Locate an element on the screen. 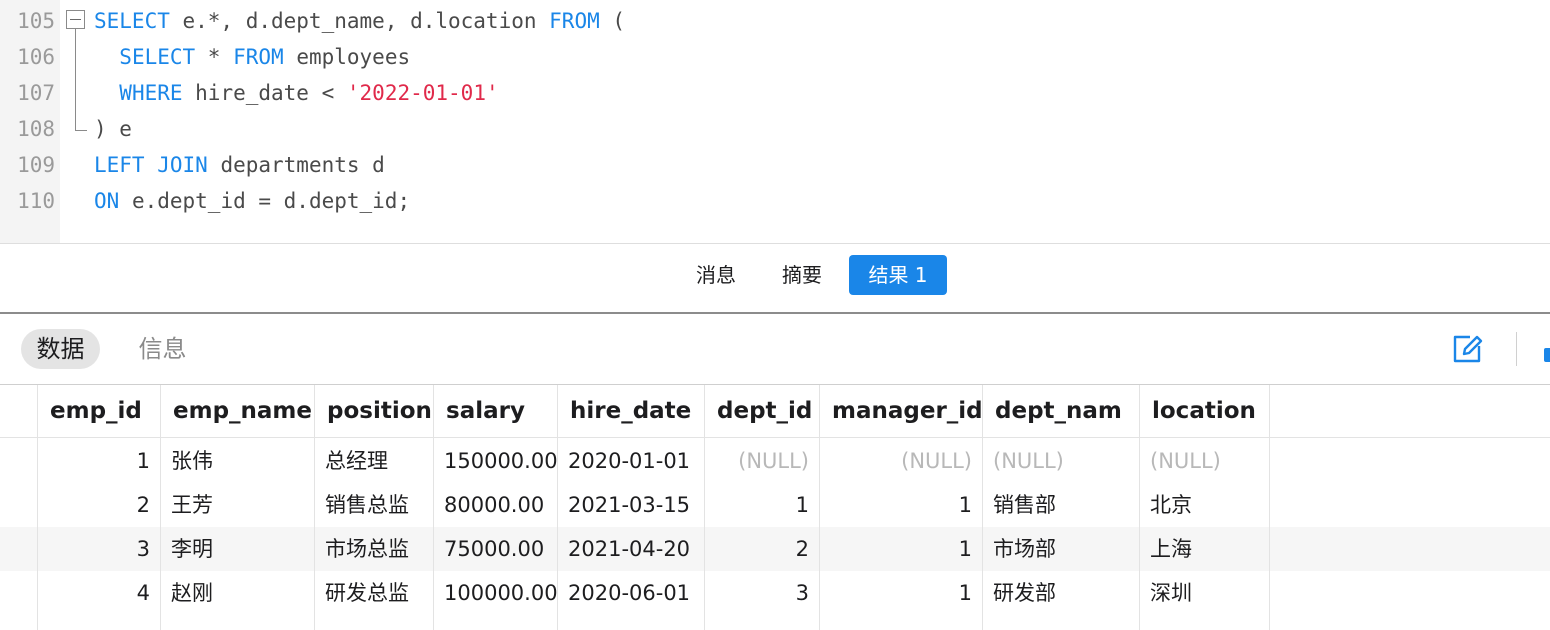 This screenshot has height=630, width=1550. table-cell: 赵刚 is located at coordinates (237, 593).